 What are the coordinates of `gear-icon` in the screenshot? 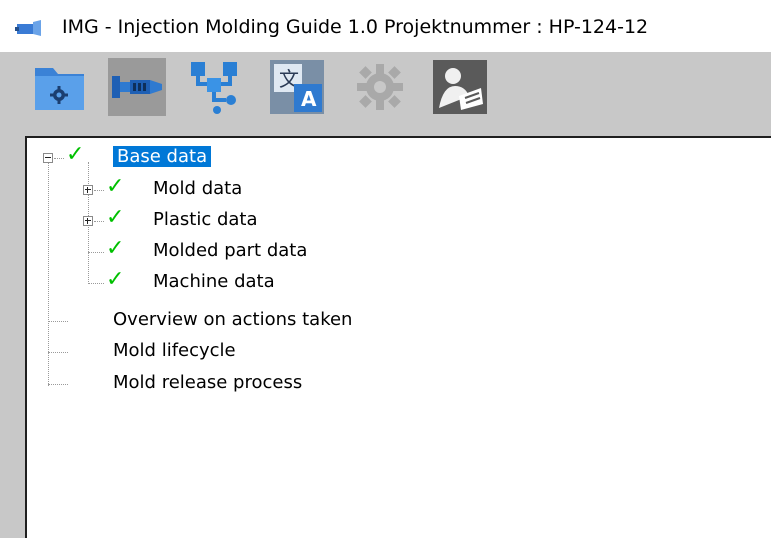 It's located at (380, 87).